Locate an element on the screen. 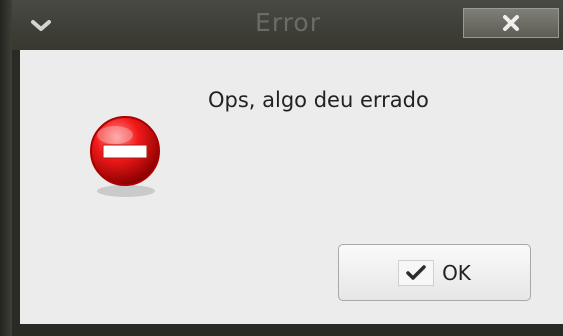  window-bottom-frame is located at coordinates (287, 330).